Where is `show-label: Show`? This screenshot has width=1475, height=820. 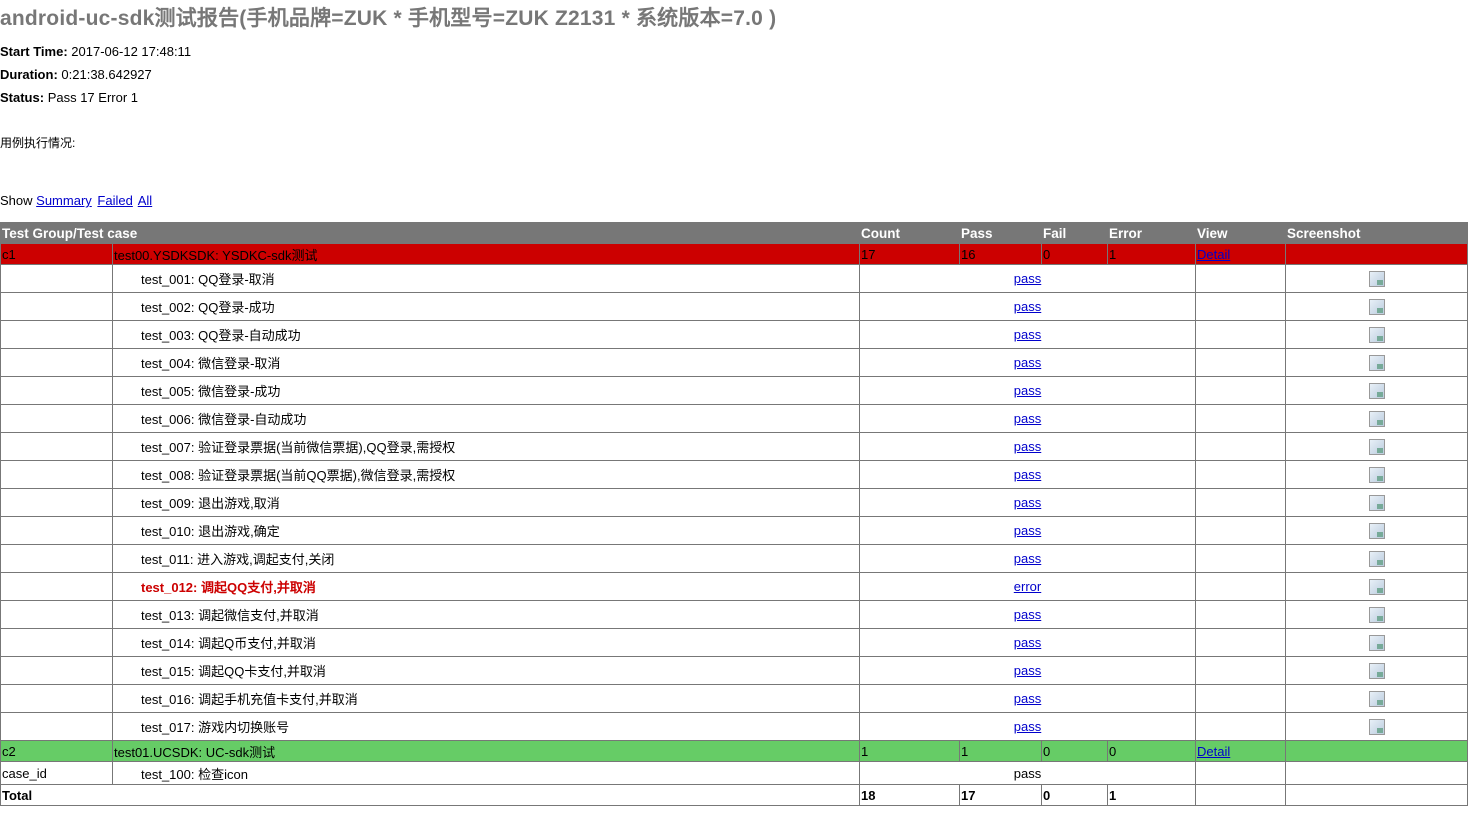 show-label: Show is located at coordinates (16, 200).